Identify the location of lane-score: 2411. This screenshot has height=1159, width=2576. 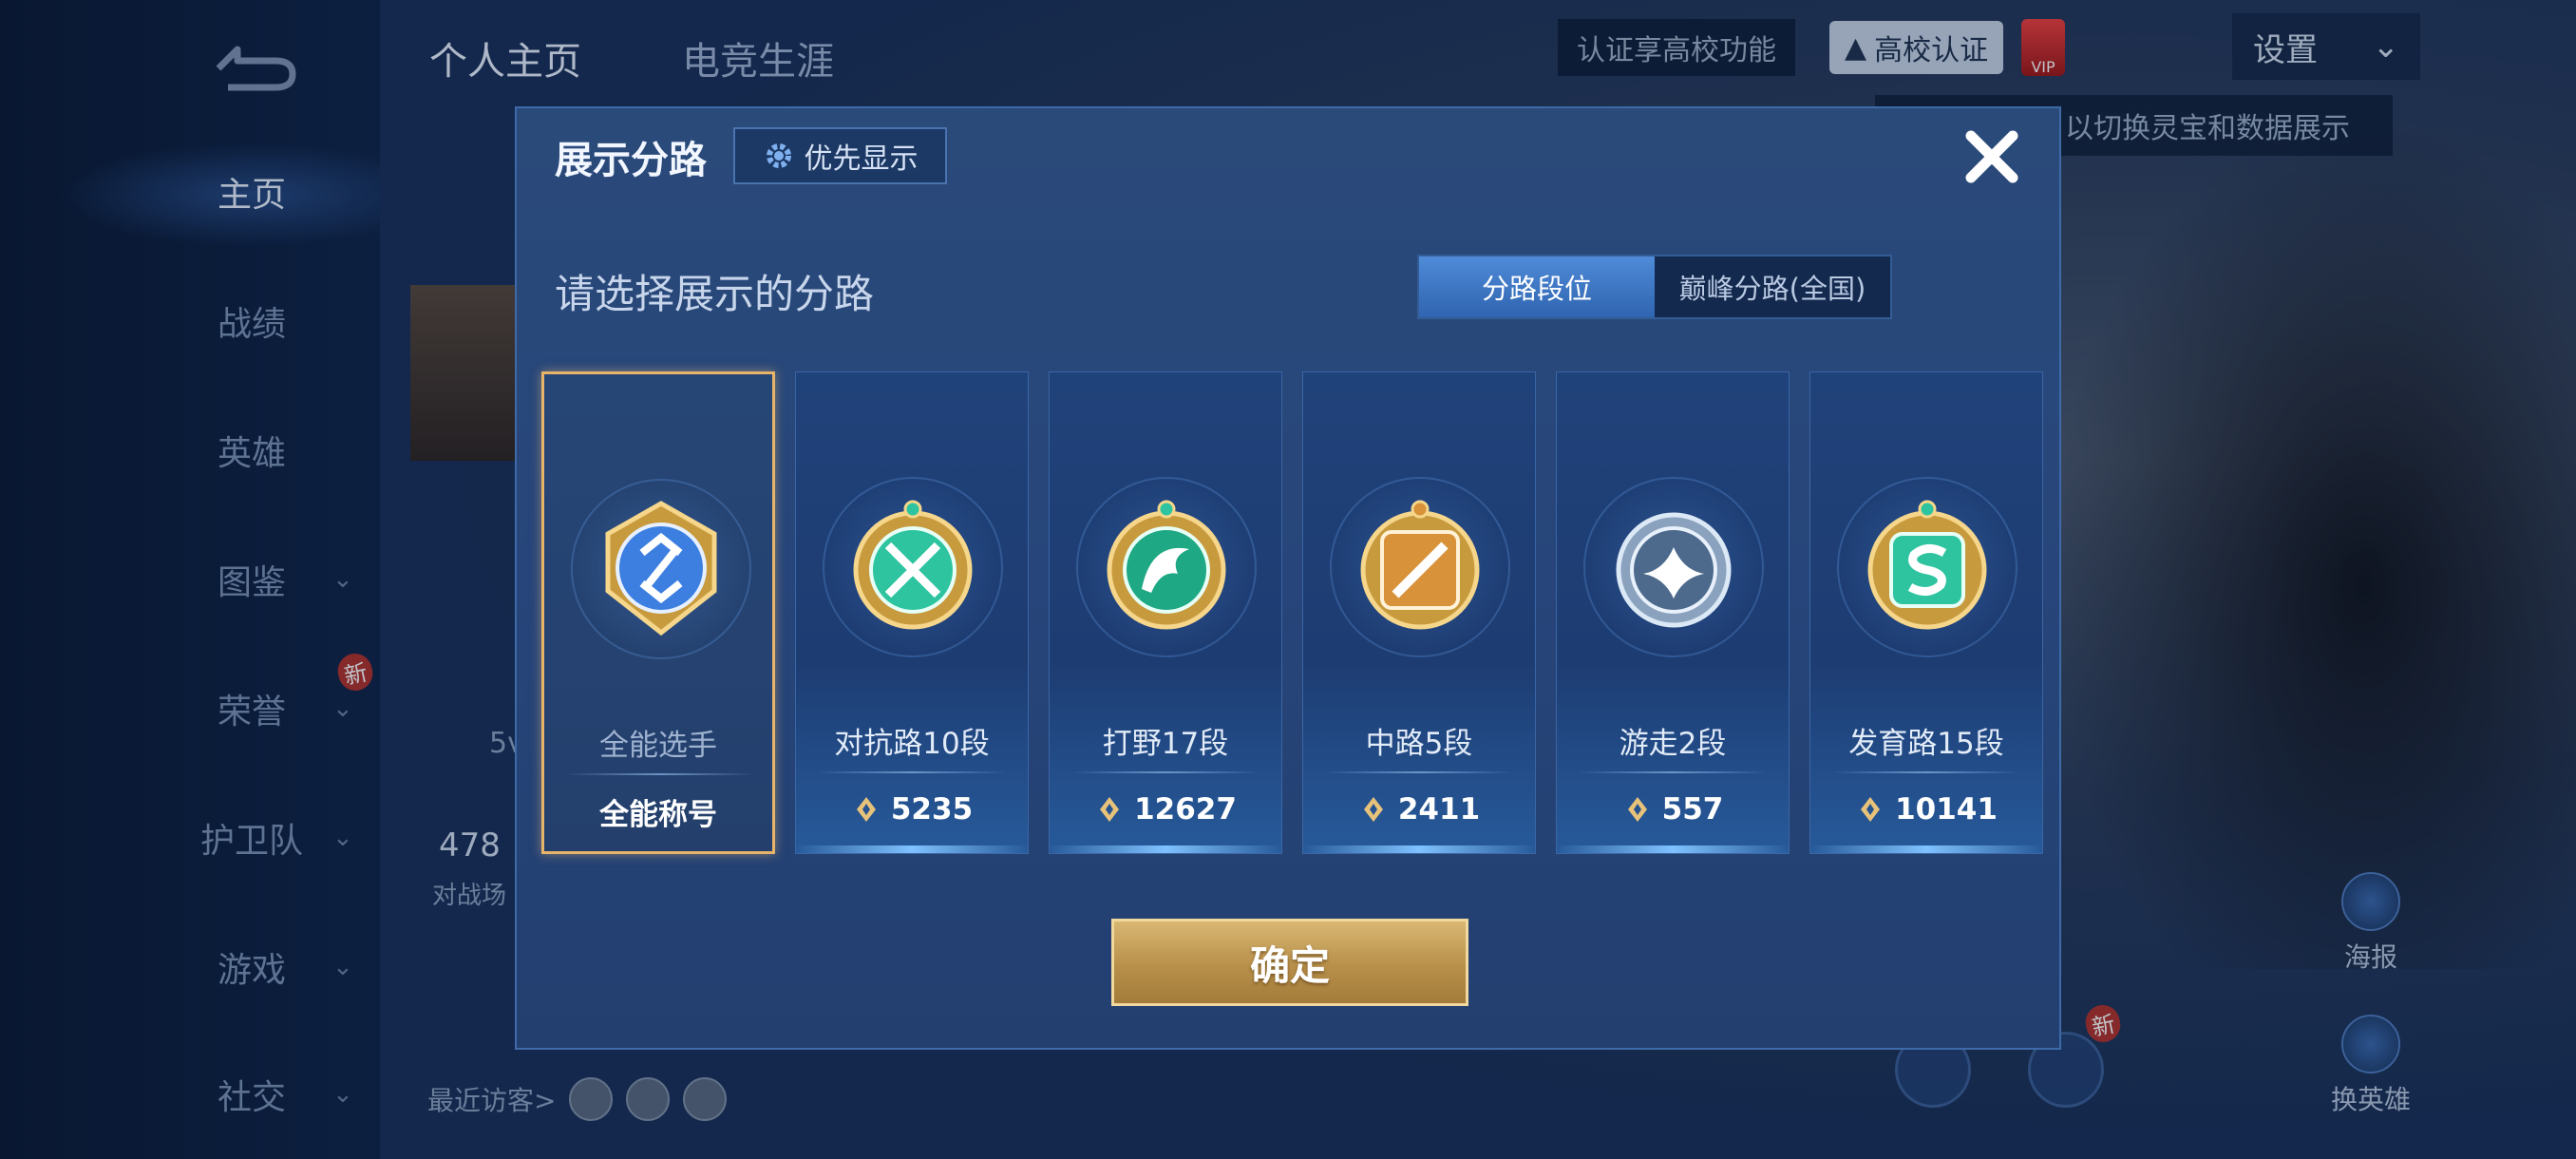
(1419, 809).